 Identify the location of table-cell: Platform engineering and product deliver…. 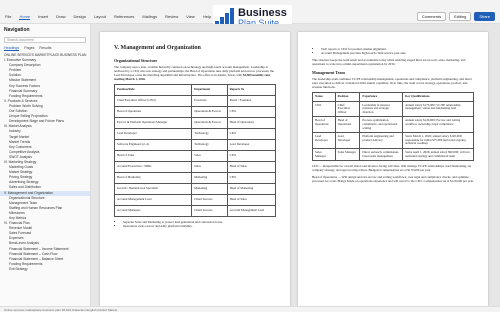
(381, 140).